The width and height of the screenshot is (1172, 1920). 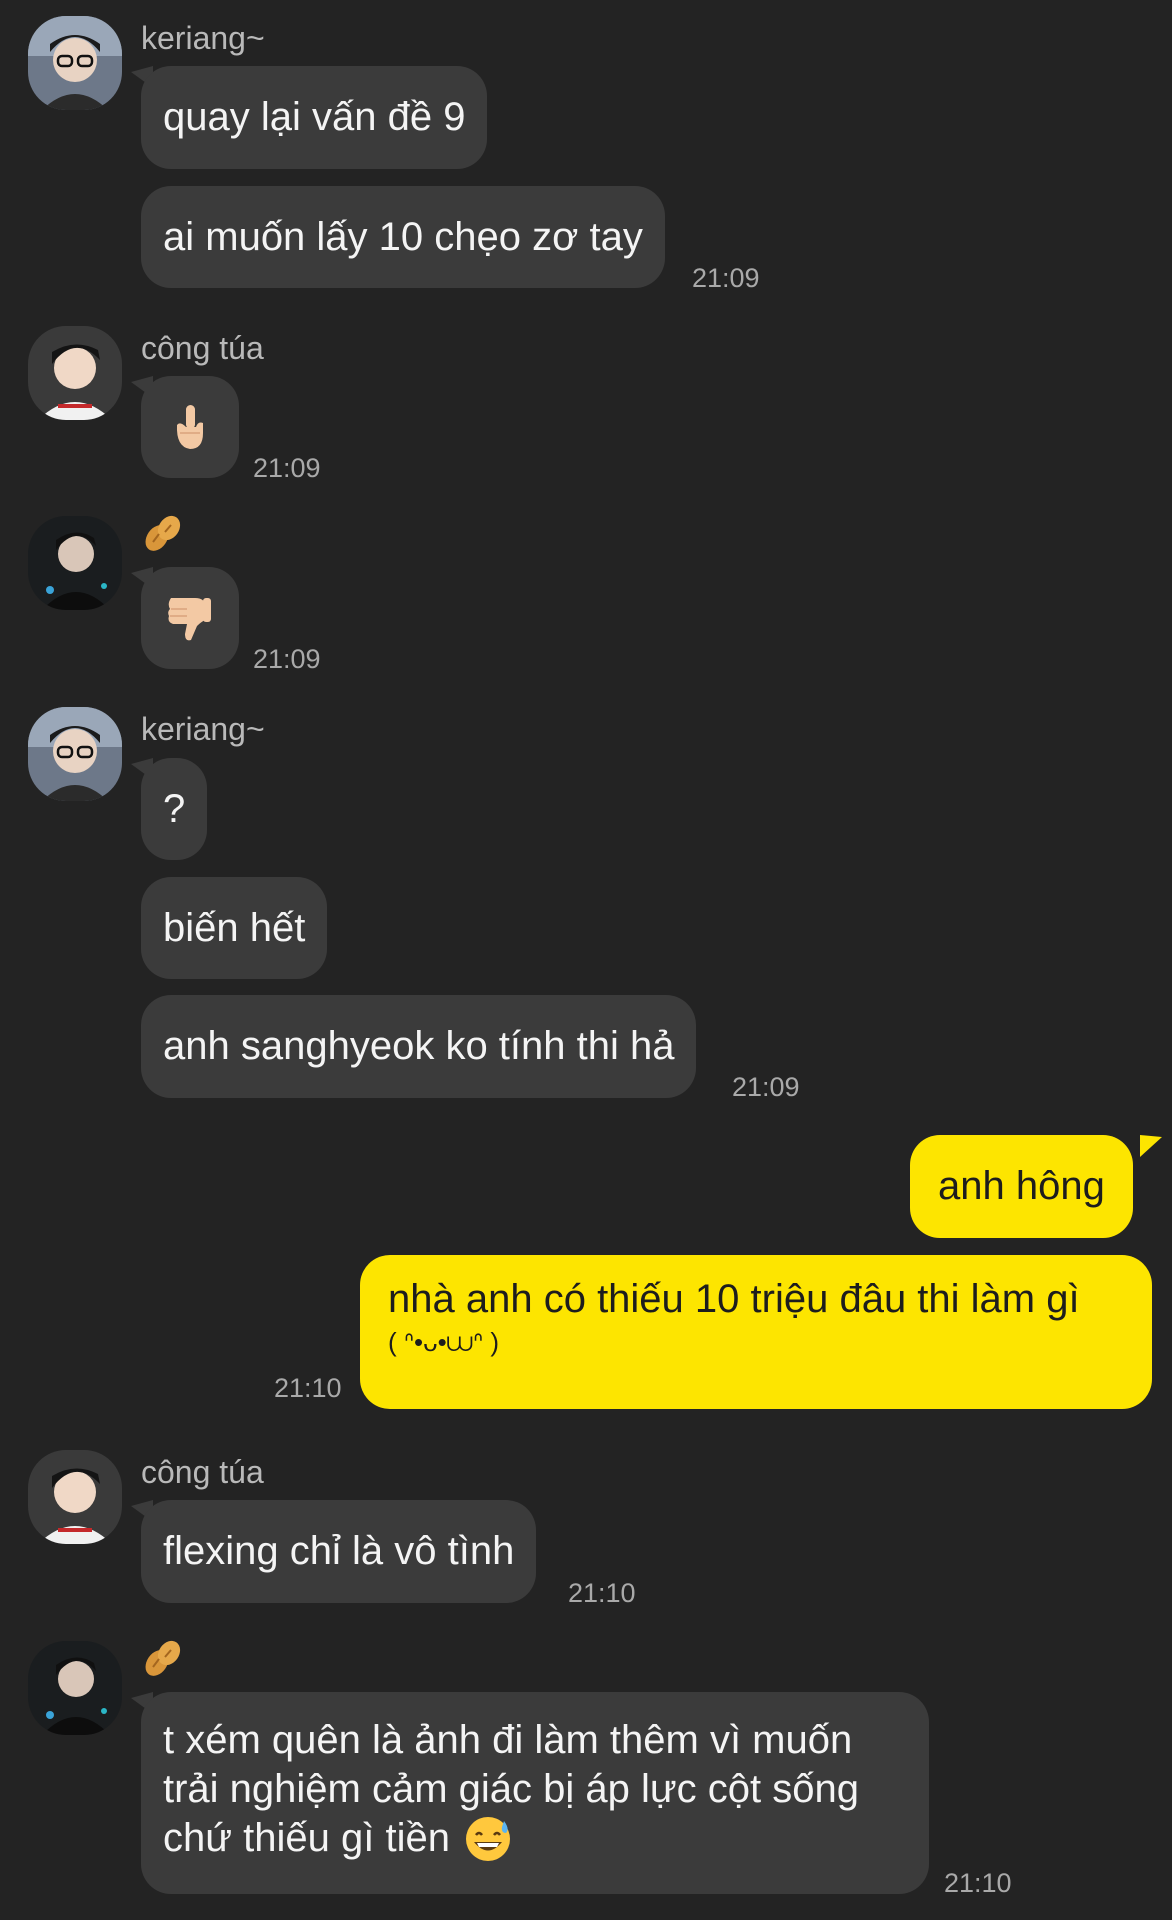 I want to click on bubble-tail, so click(x=1151, y=1146).